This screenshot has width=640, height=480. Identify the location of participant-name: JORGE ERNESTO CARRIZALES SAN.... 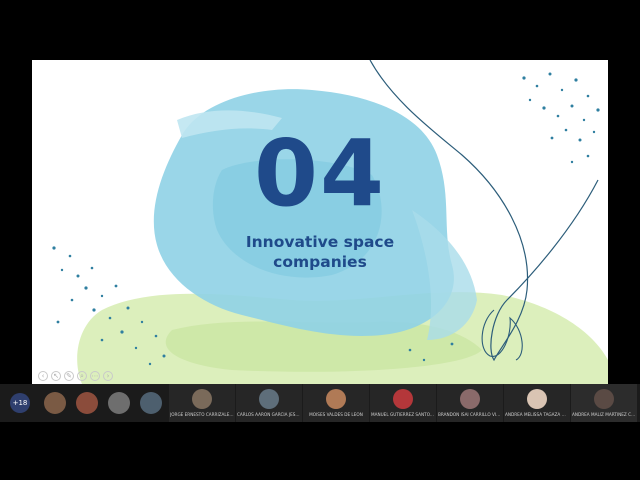
(202, 414).